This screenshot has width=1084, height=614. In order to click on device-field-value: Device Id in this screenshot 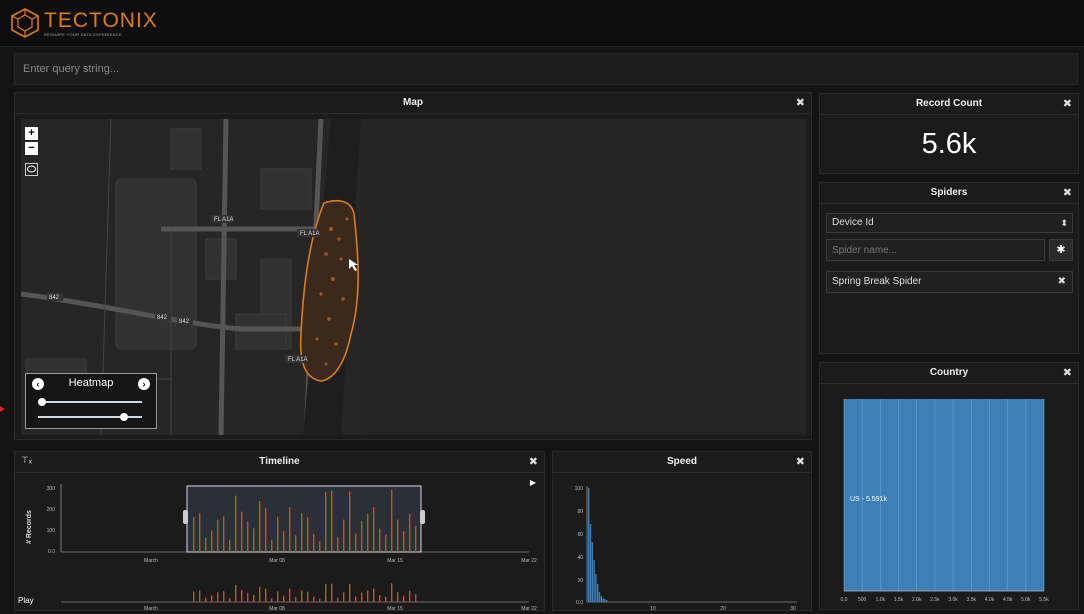, I will do `click(853, 222)`.